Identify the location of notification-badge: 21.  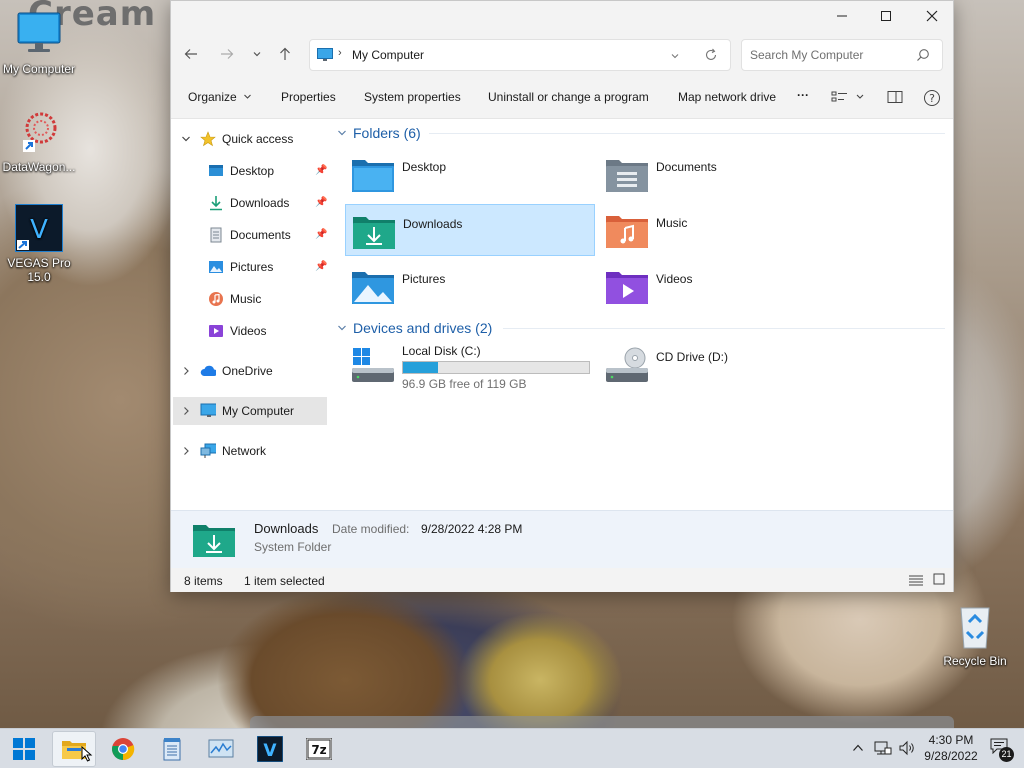
(1006, 754).